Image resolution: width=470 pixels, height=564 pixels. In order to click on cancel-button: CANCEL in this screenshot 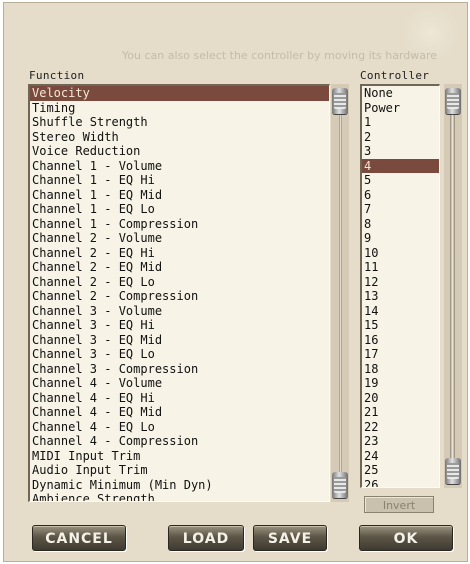, I will do `click(79, 538)`.